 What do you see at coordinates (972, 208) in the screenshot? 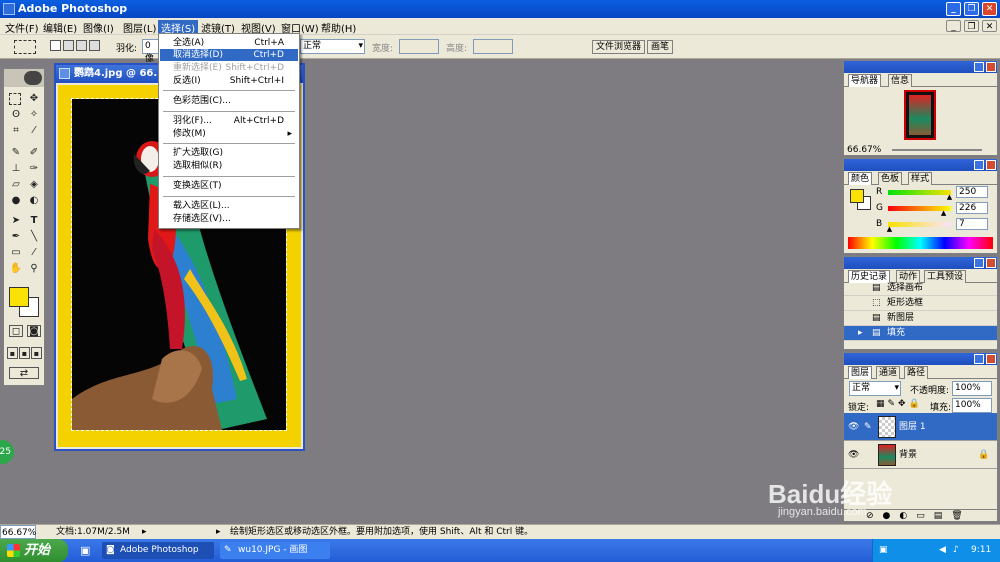
I see `value-g: 226` at bounding box center [972, 208].